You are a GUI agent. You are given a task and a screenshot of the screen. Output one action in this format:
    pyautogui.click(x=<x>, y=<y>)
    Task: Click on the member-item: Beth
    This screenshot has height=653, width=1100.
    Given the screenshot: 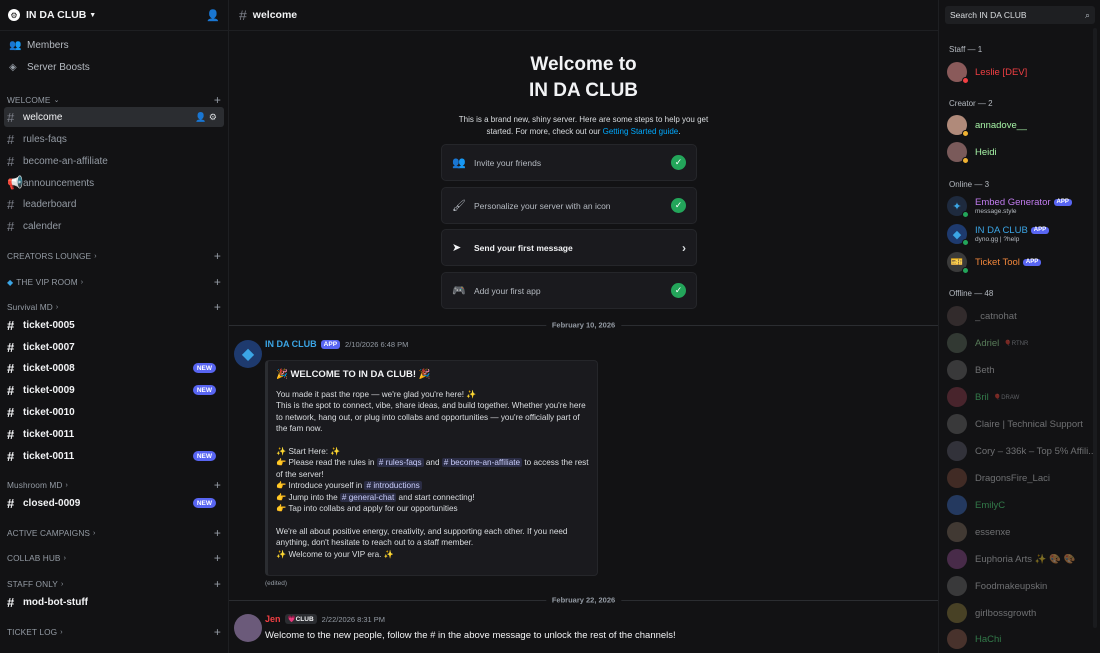 What is the action you would take?
    pyautogui.click(x=1023, y=370)
    